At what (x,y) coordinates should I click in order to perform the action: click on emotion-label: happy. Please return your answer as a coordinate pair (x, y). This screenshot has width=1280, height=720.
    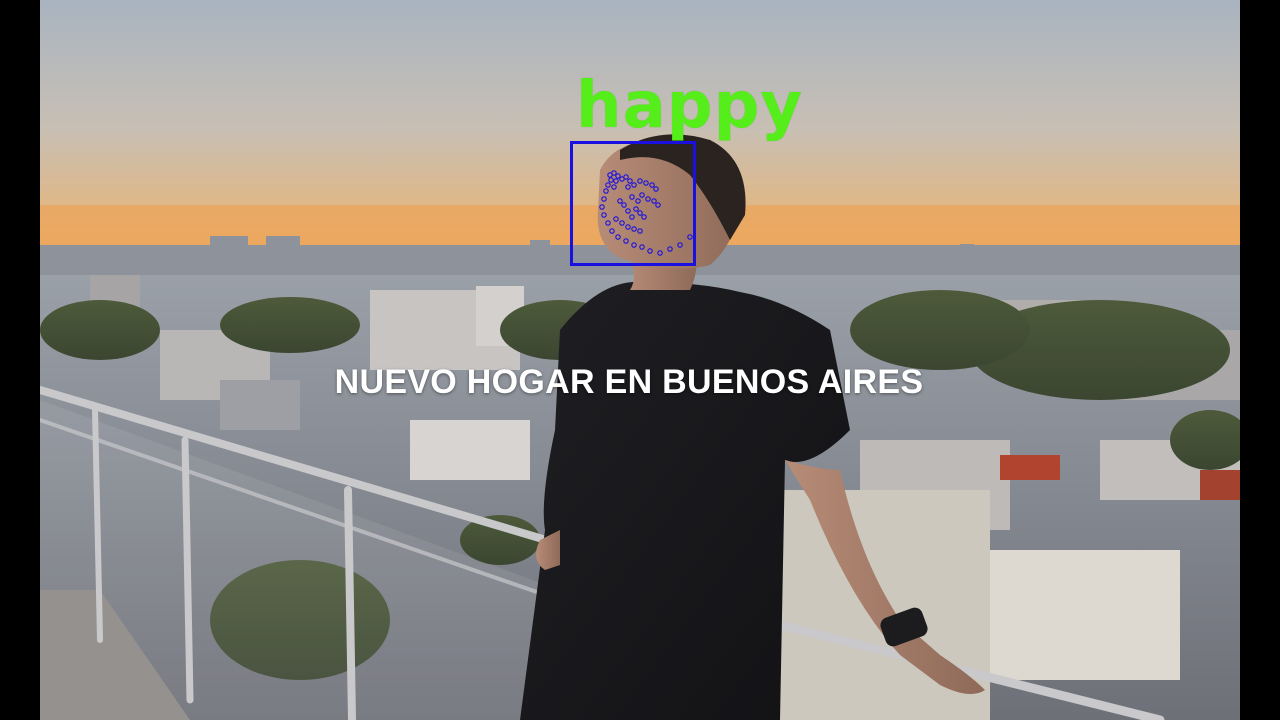
    Looking at the image, I should click on (690, 106).